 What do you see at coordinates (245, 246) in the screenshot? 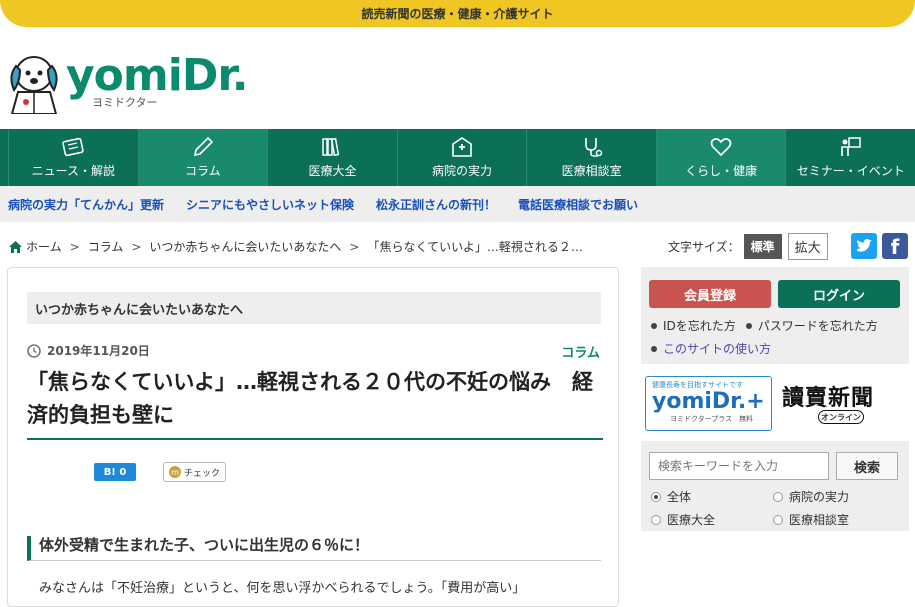
I see `breadcrumb-item: いつか赤ちゃんに会いたいあなたへ` at bounding box center [245, 246].